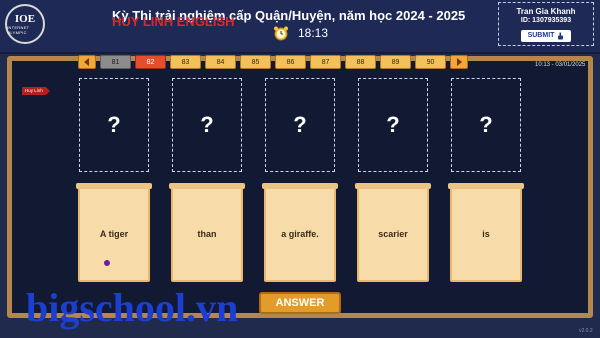  Describe the element at coordinates (173, 21) in the screenshot. I see `watermark-huy-linh: HUY LINH ENGLISH` at that location.